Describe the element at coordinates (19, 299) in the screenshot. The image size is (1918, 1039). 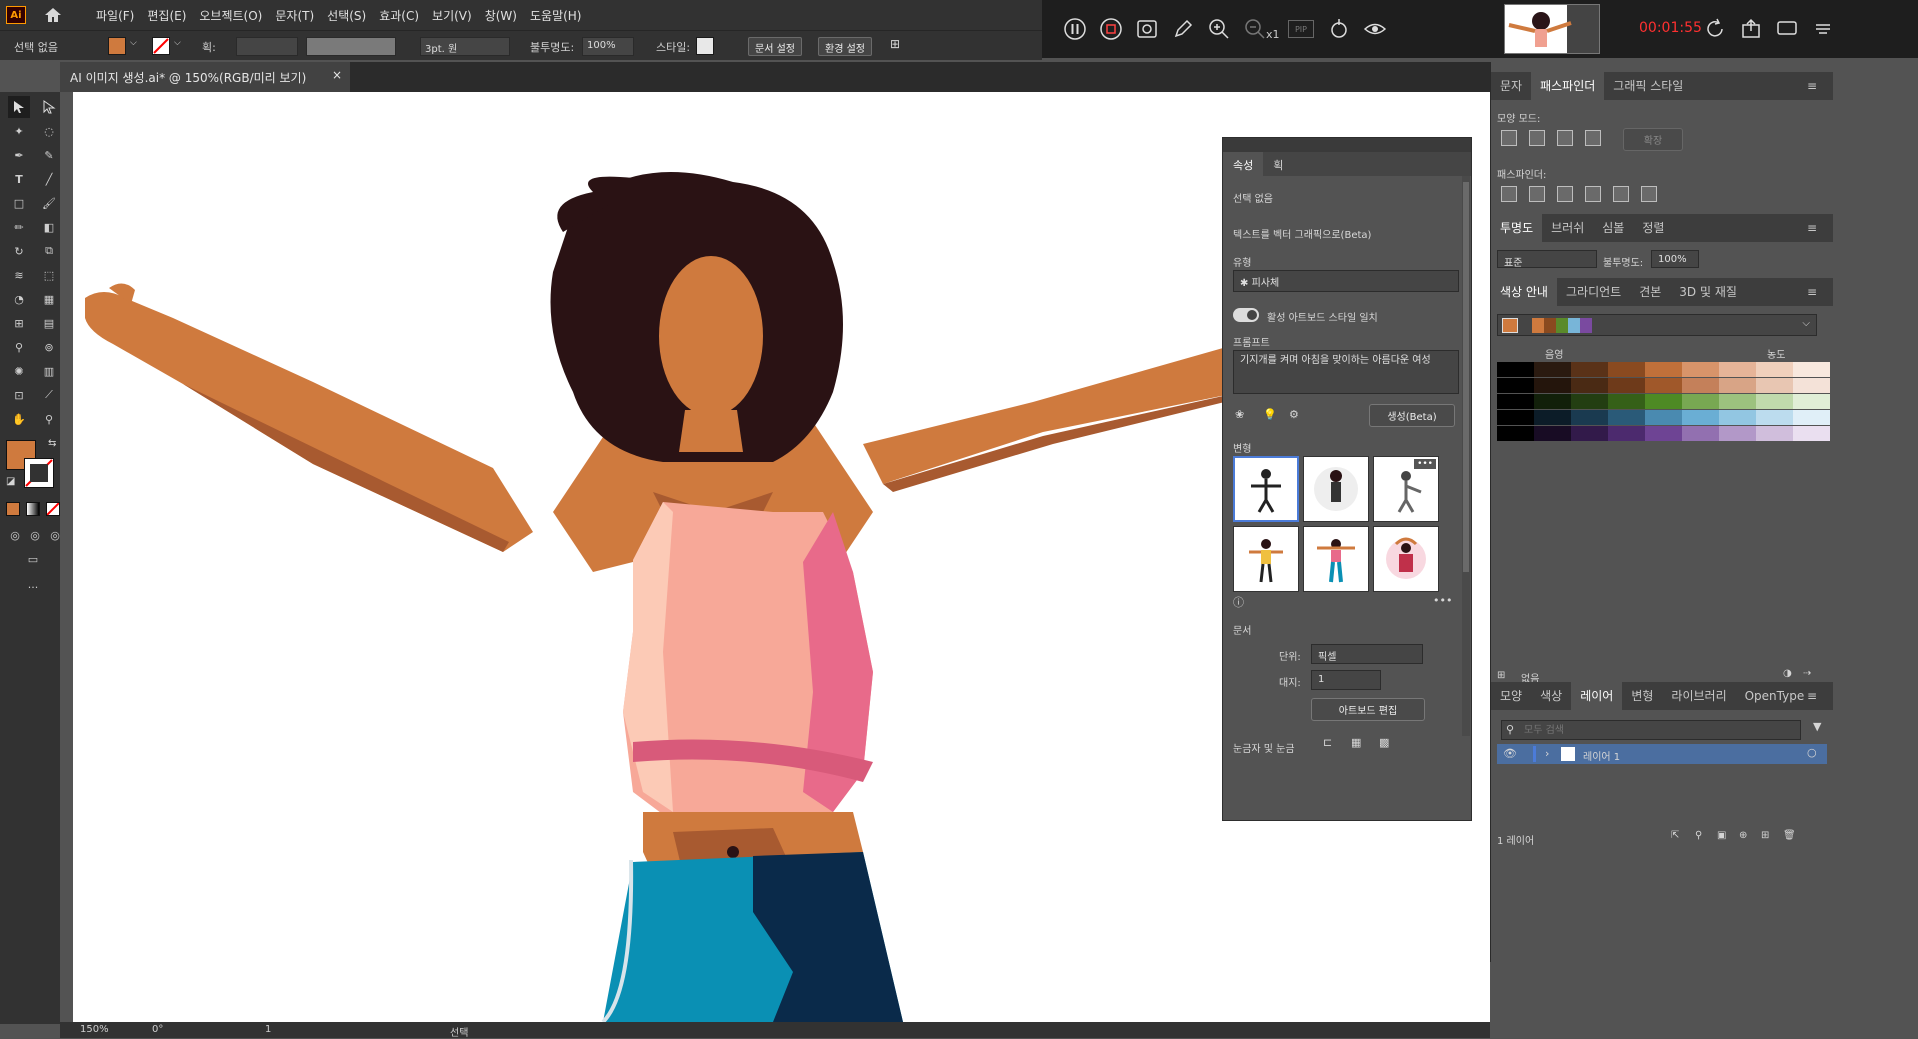
I see `shape-builder-tool-icon: ◔` at that location.